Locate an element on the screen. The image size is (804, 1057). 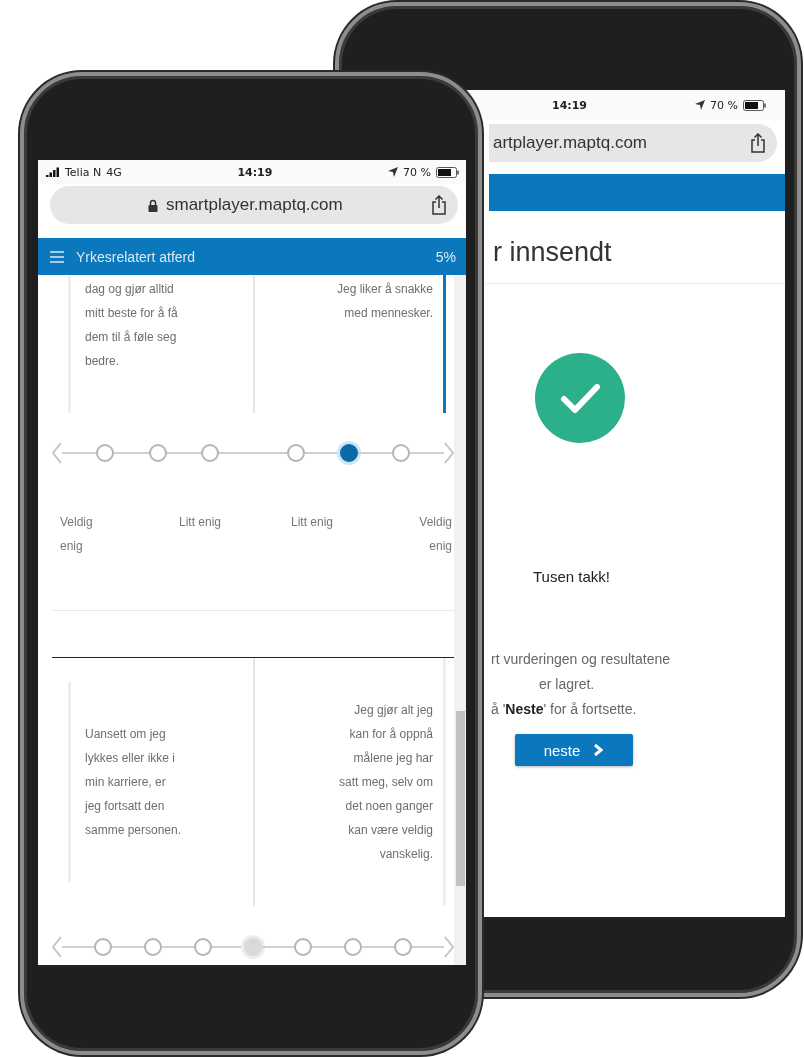
statement-text: Jeg gjør alt jeg kan for å oppnå målene jeg har satt meg, selv om det noen ganger kan være veldig vanskelig. is located at coordinates (390, 782).